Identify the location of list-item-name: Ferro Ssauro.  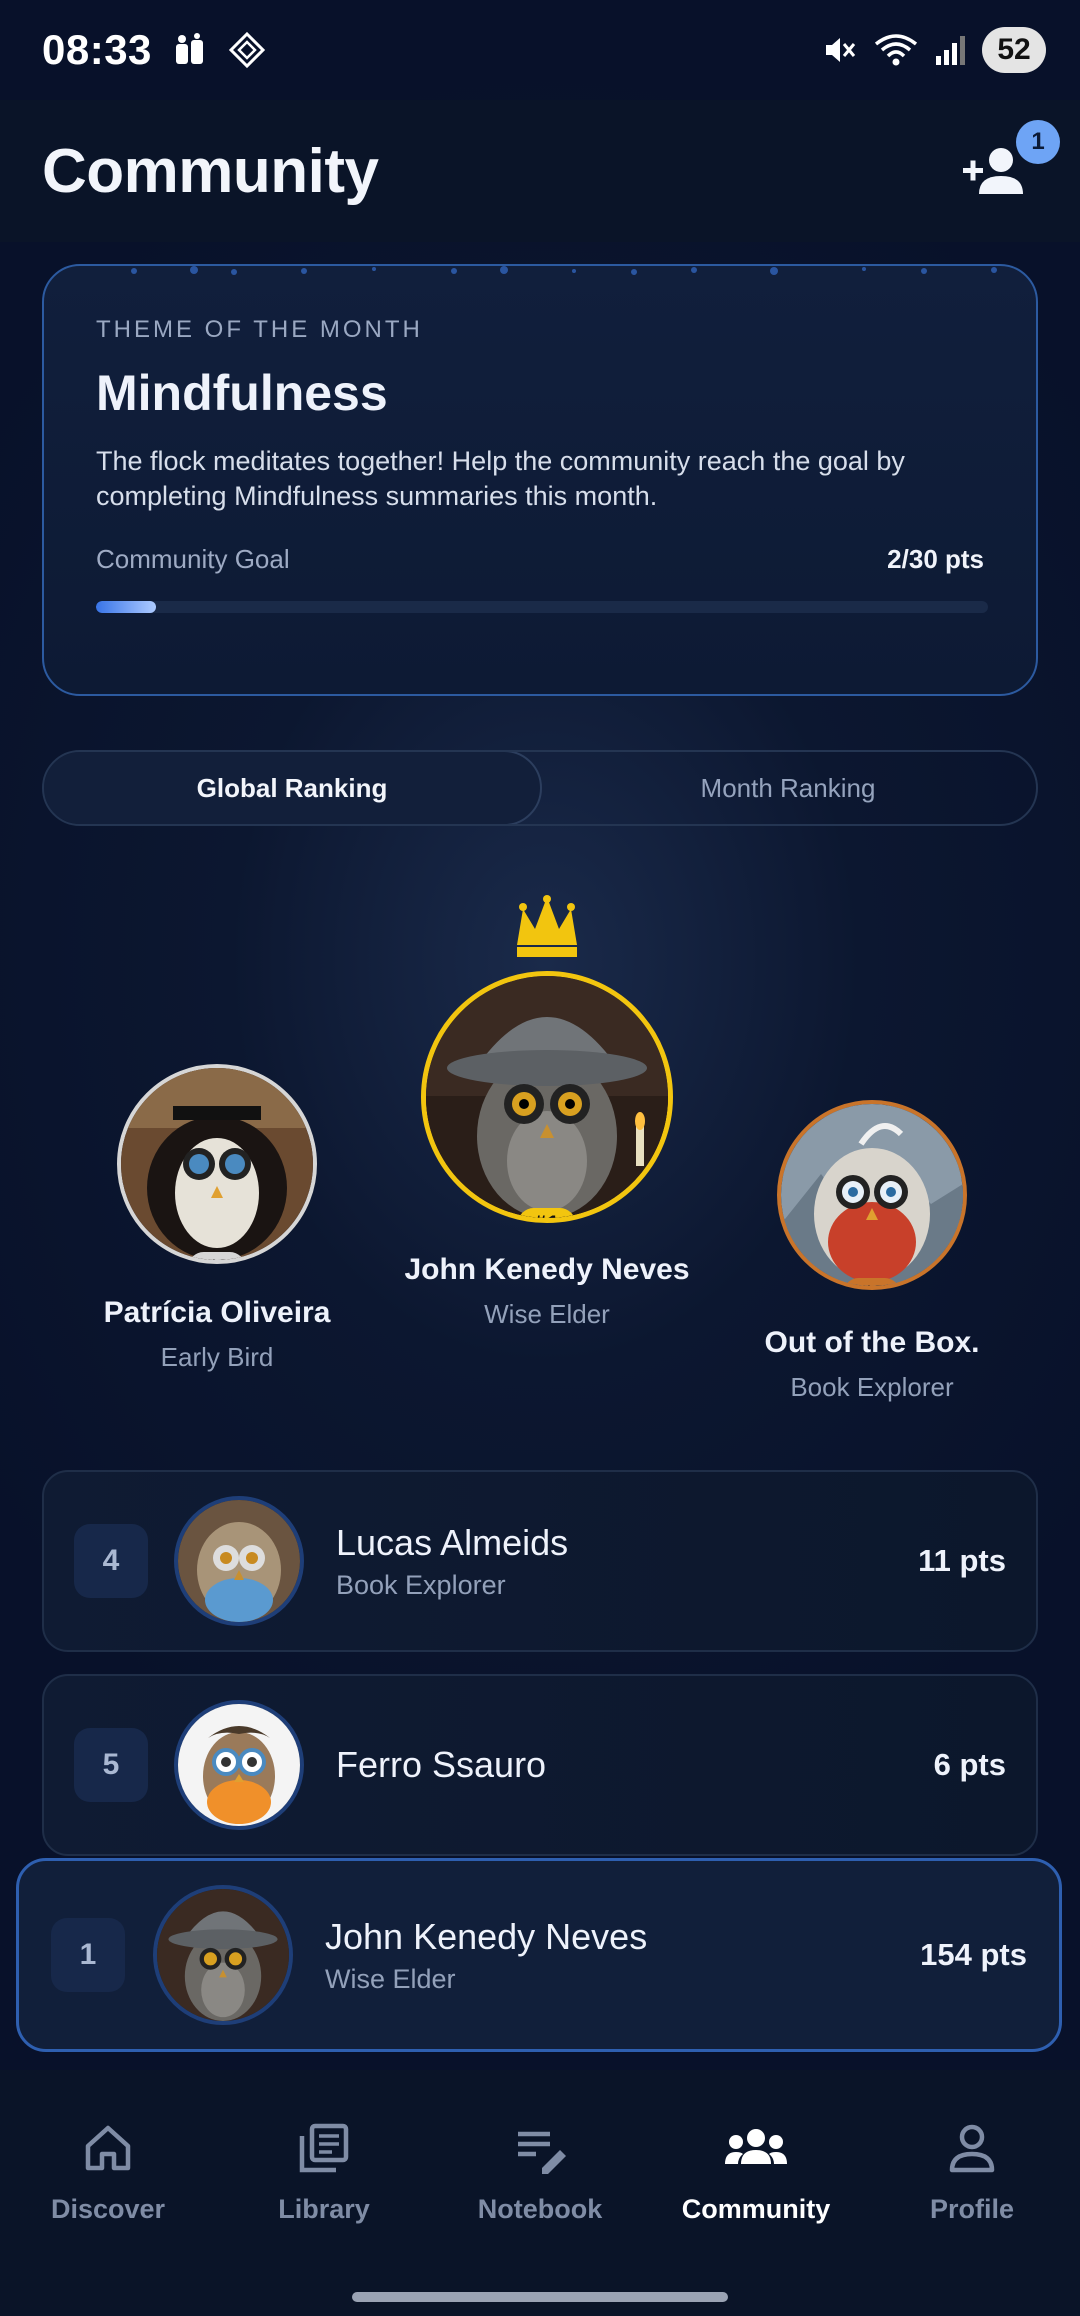
(441, 1764).